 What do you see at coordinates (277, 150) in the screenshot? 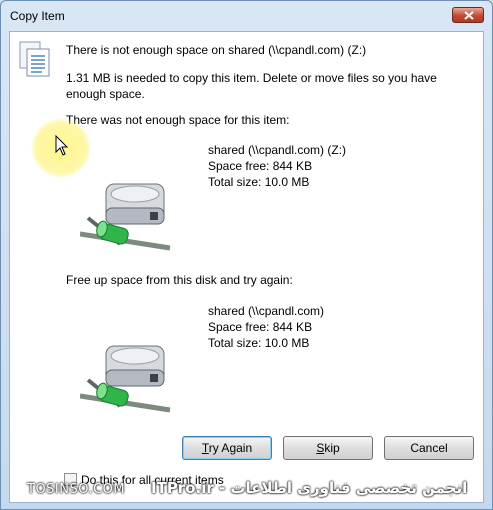
I see `drive-name: shared (\\cpandl.com) (Z:)` at bounding box center [277, 150].